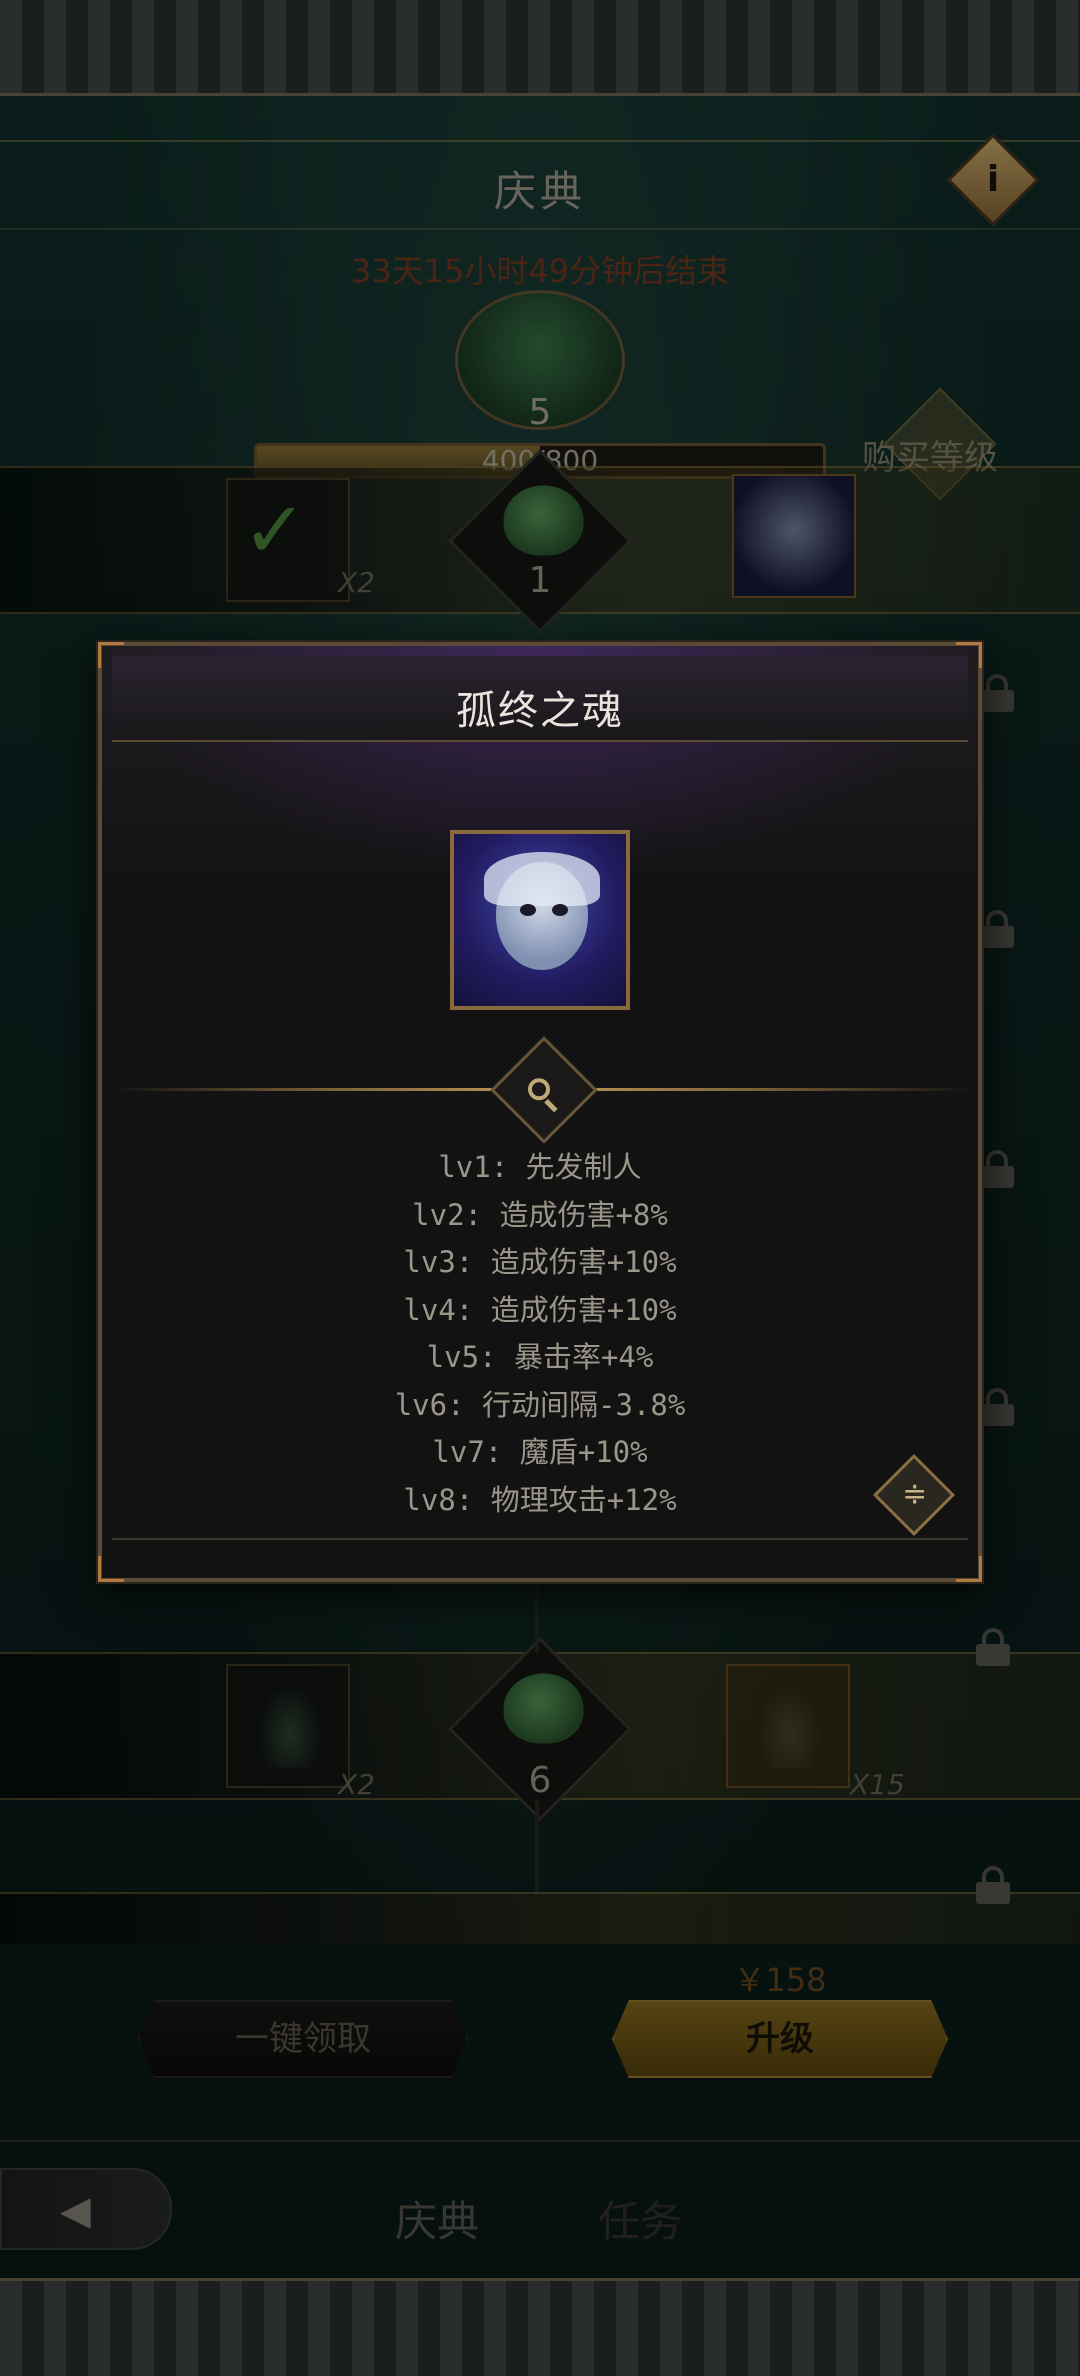 Image resolution: width=1080 pixels, height=2376 pixels. Describe the element at coordinates (544, 1094) in the screenshot. I see `magnifier-icon` at that location.